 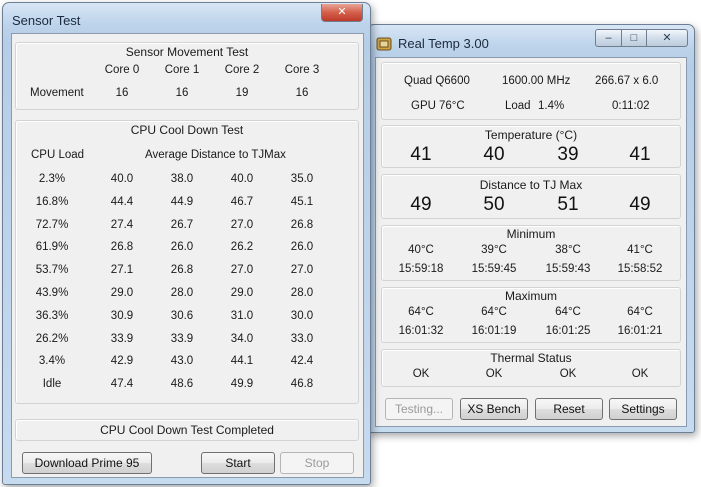 What do you see at coordinates (634, 38) in the screenshot?
I see `maximize-icon: □` at bounding box center [634, 38].